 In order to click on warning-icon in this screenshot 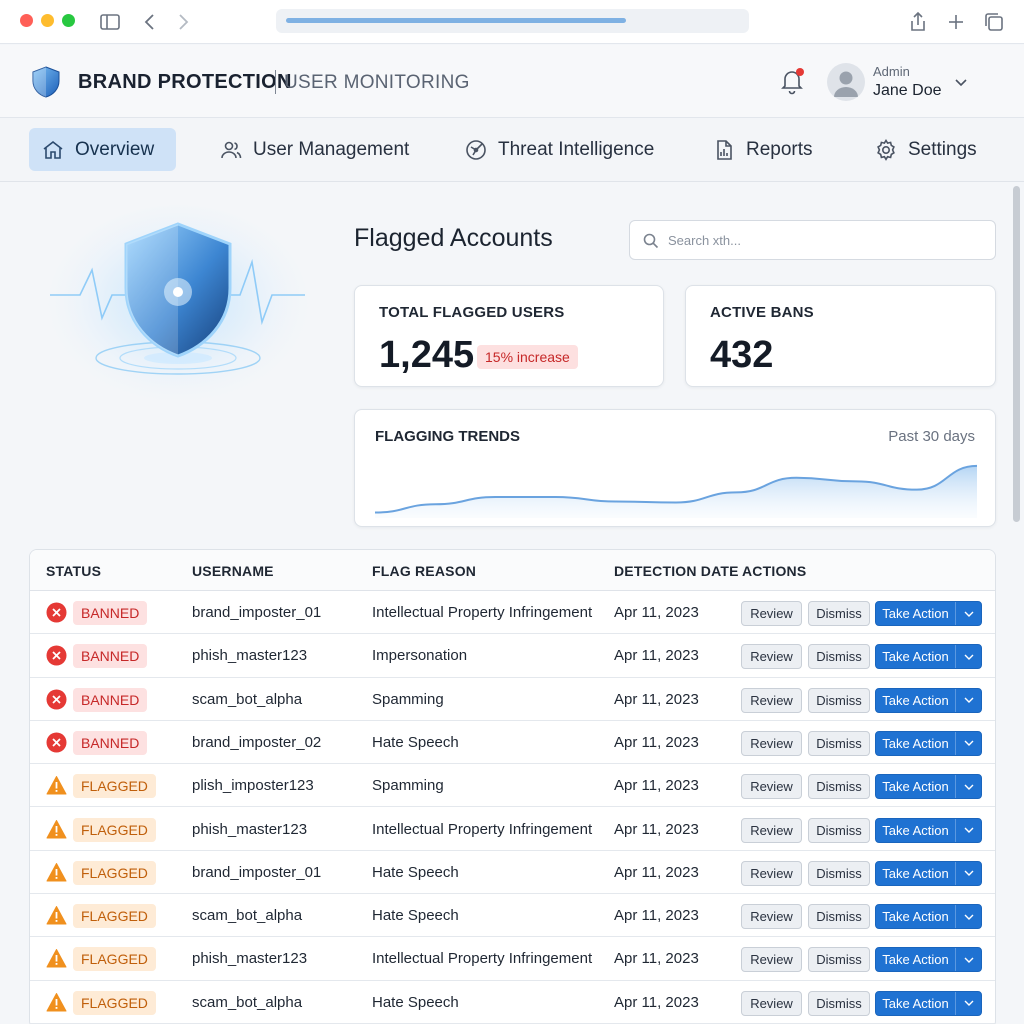, I will do `click(56, 829)`.